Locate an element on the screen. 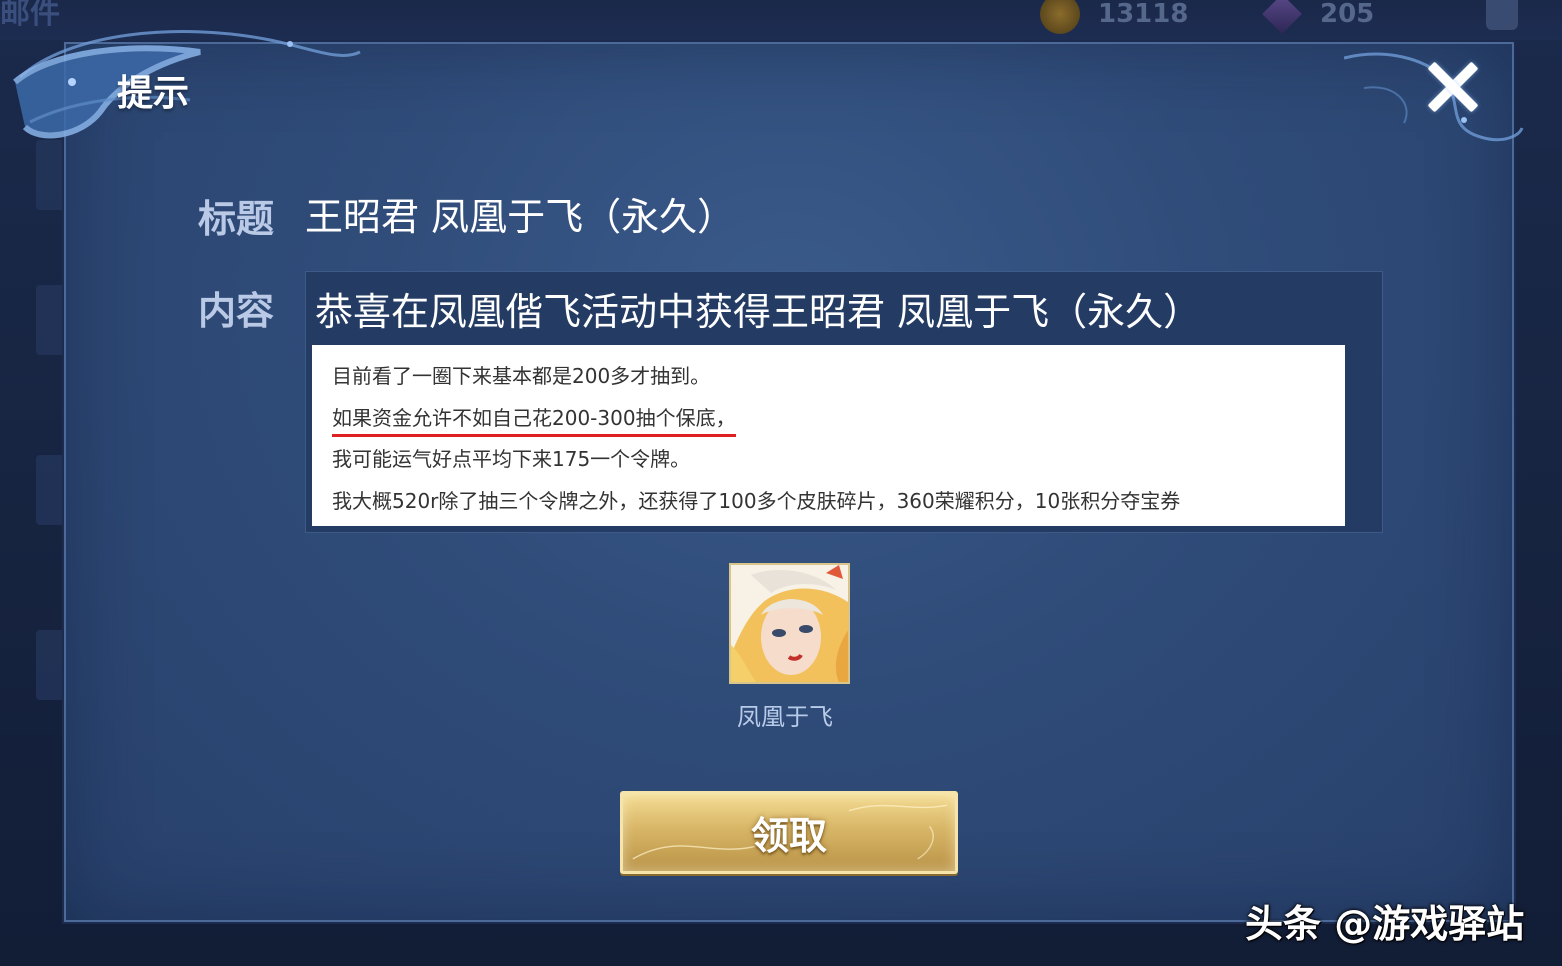 The width and height of the screenshot is (1562, 966). note-line-text: 如果资金允许不如自己花200-300抽个保底， is located at coordinates (534, 421).